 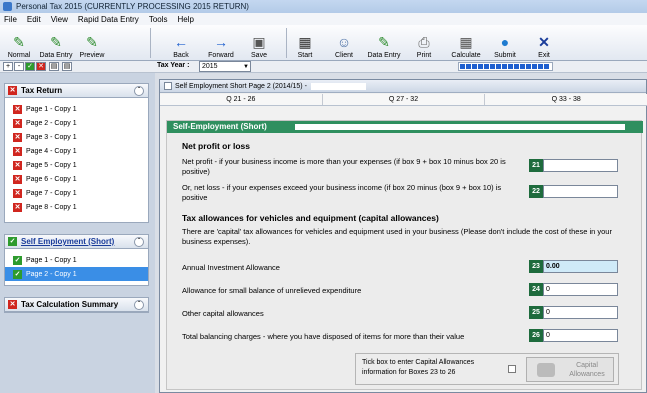 I want to click on box-21-number: 21, so click(x=536, y=165).